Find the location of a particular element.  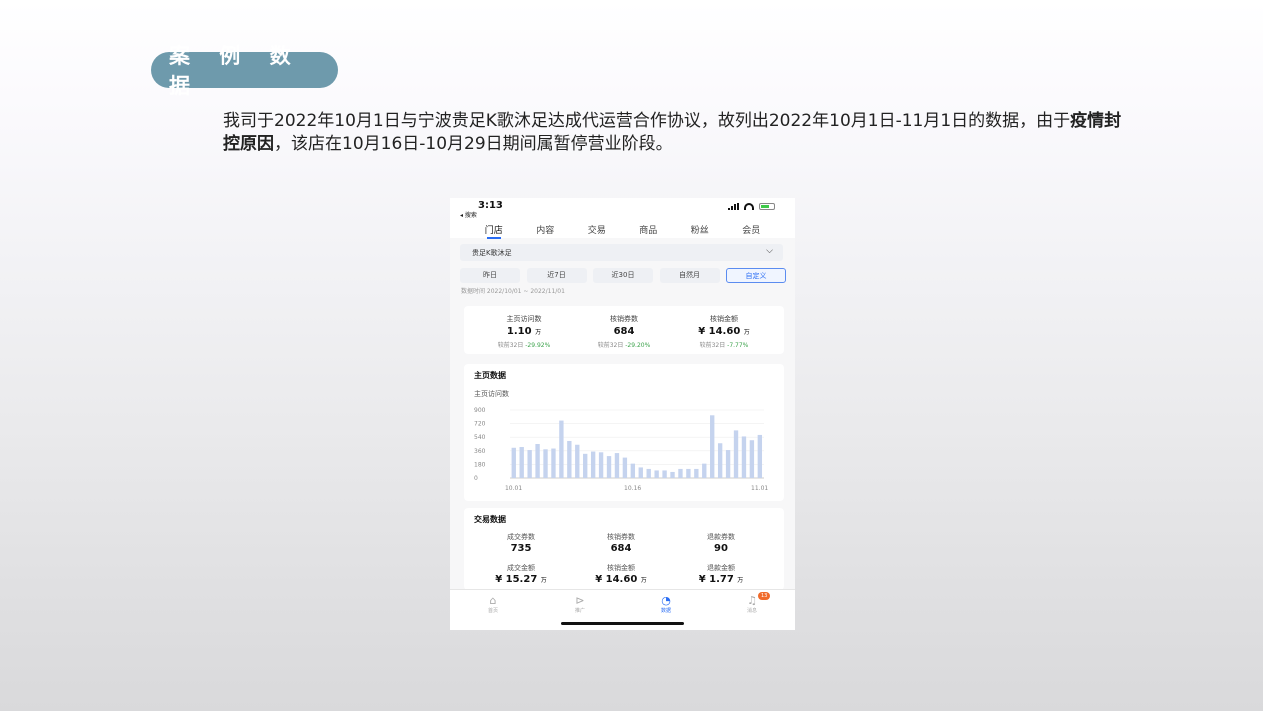

status-icons is located at coordinates (751, 206).